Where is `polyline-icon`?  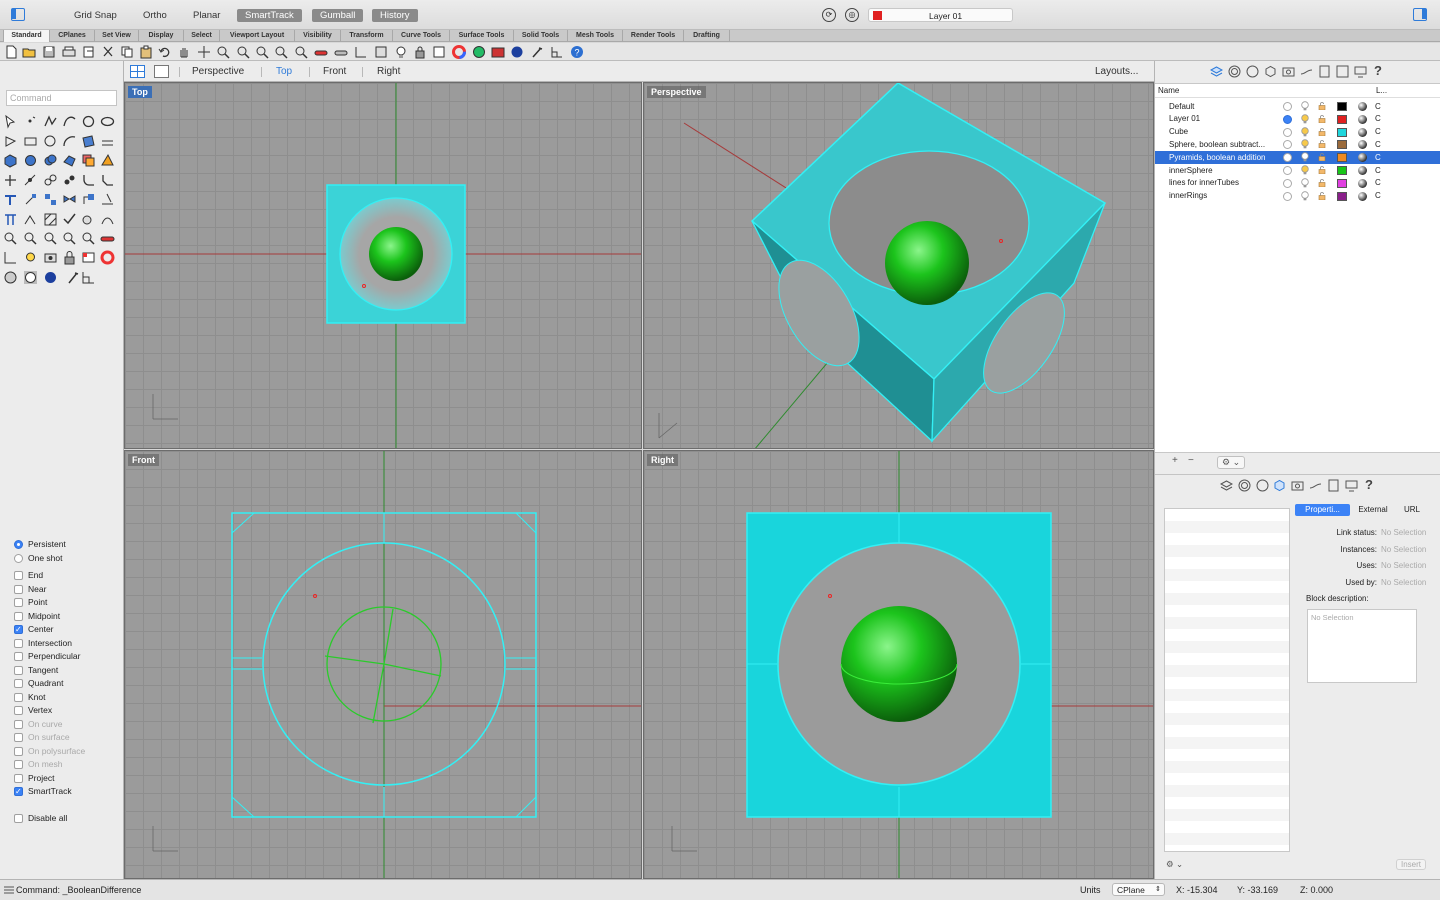
polyline-icon is located at coordinates (50, 121).